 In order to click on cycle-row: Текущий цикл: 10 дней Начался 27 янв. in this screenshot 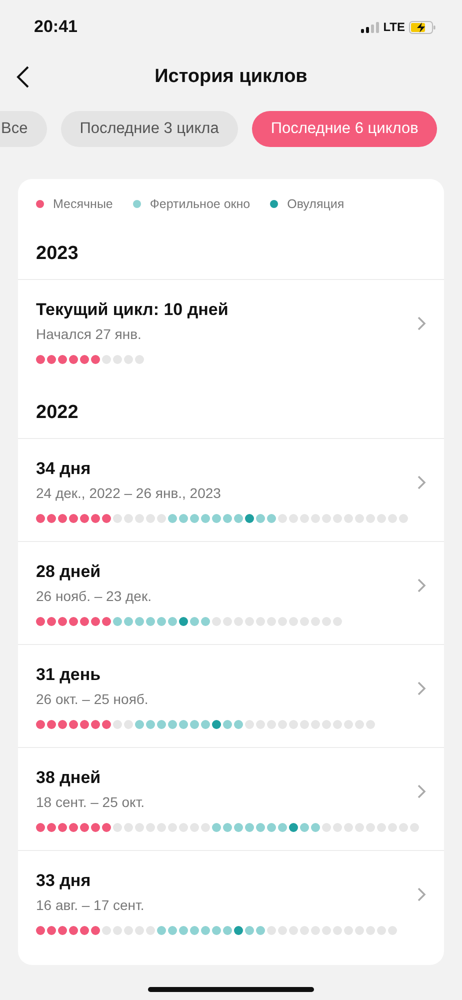, I will do `click(231, 330)`.